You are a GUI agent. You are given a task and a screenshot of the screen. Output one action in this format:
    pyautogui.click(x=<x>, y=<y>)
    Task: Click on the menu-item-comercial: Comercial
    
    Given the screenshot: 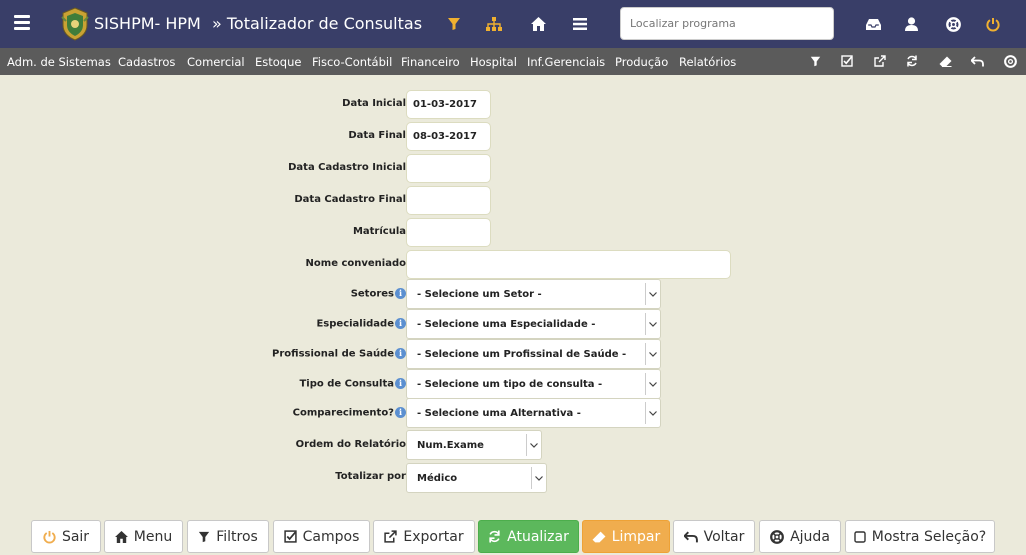 What is the action you would take?
    pyautogui.click(x=216, y=62)
    